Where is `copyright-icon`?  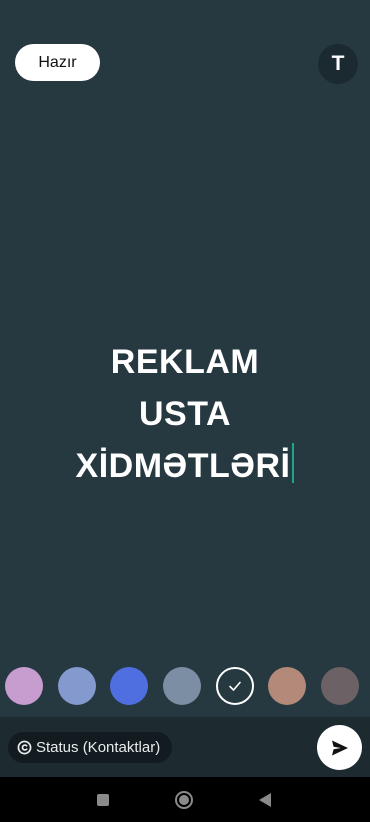
copyright-icon is located at coordinates (24, 747).